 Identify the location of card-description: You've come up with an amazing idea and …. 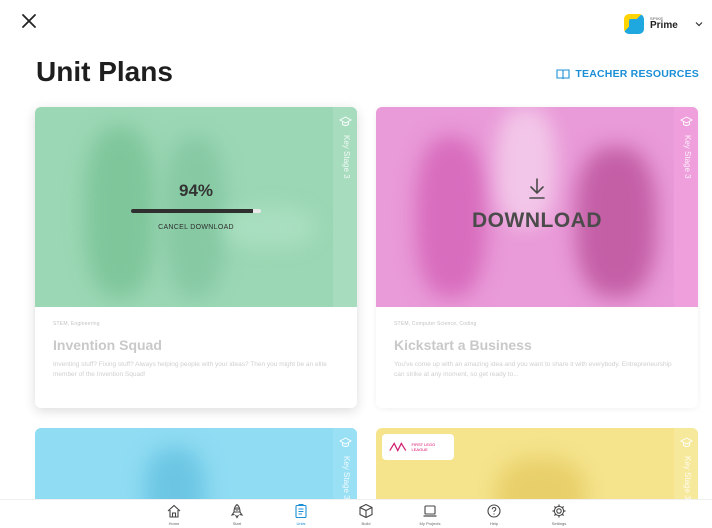
(533, 369).